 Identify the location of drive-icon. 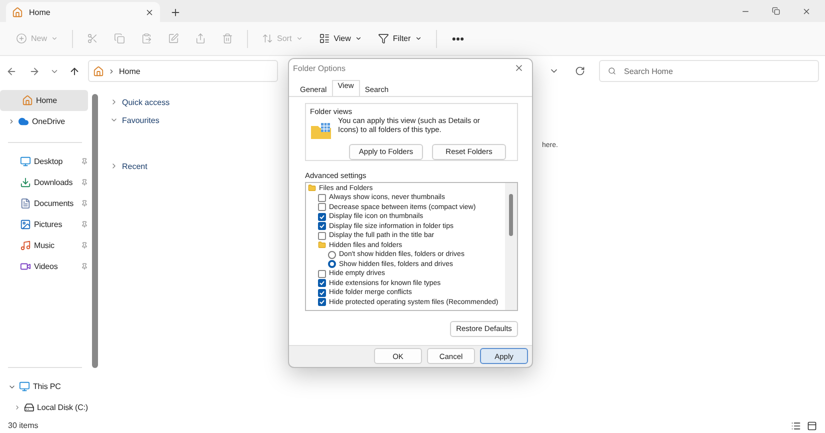
(29, 407).